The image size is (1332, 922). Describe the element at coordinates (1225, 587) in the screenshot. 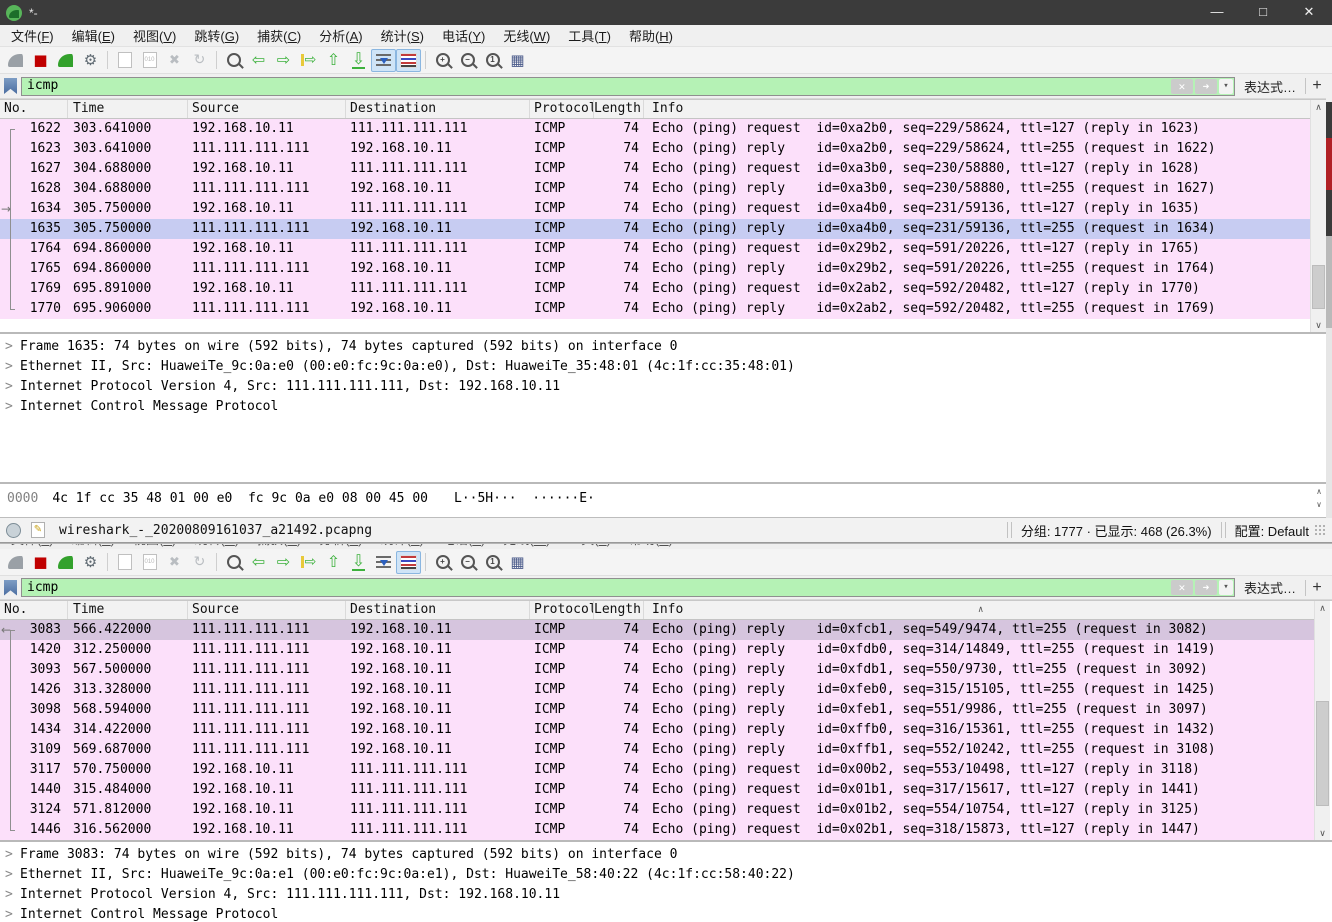

I see `filter-history-dropdown: ▾` at that location.